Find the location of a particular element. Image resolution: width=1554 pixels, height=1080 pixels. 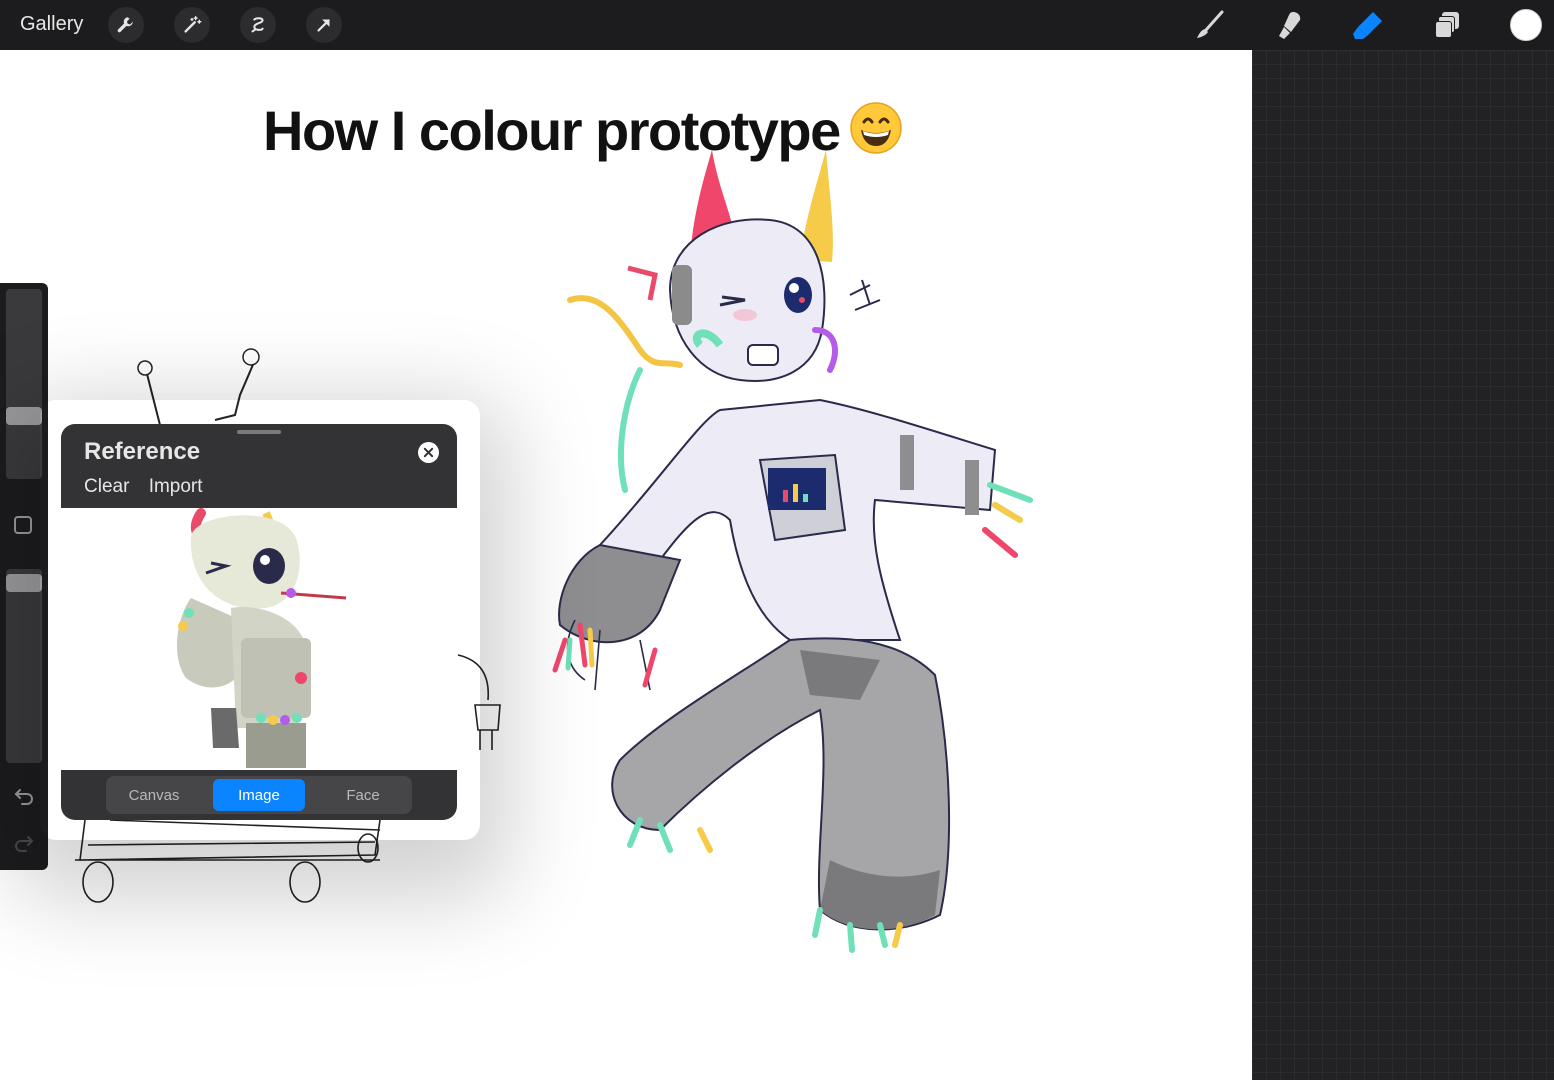

reference-image is located at coordinates (259, 639).